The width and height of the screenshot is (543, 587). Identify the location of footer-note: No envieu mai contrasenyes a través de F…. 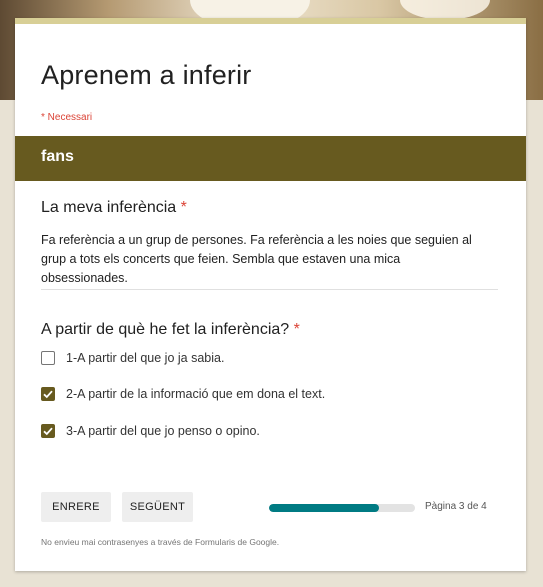
(160, 542).